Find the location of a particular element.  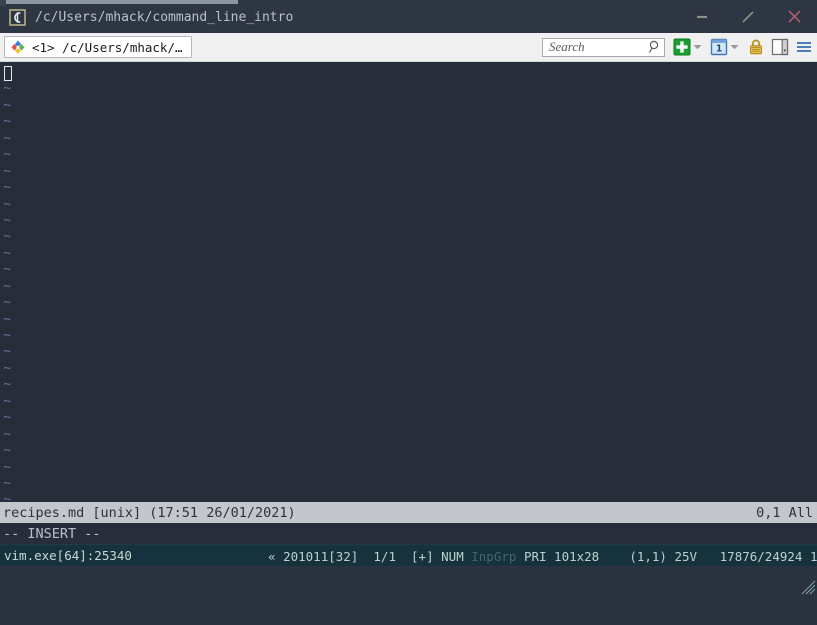

status-version: 25V is located at coordinates (686, 556).